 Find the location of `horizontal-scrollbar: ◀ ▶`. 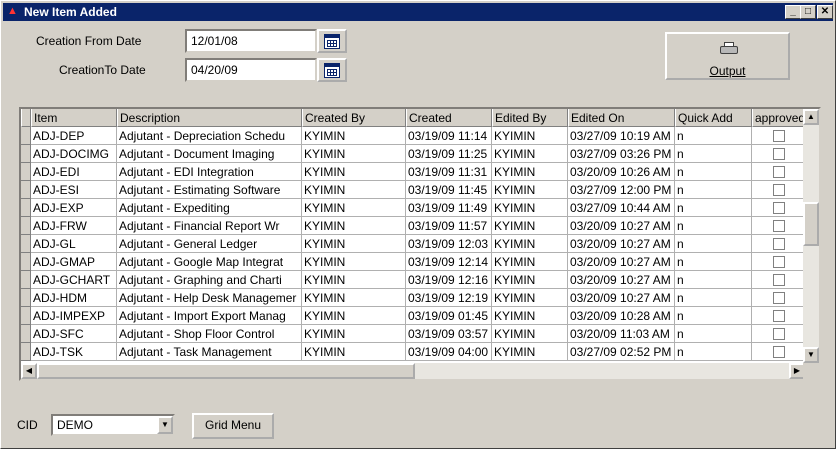

horizontal-scrollbar: ◀ ▶ is located at coordinates (413, 371).